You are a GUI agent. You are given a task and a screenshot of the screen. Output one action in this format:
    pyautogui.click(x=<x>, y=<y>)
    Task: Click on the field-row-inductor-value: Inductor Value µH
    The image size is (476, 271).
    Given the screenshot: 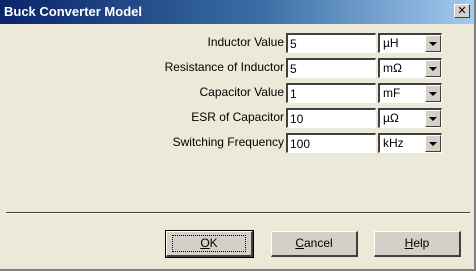 What is the action you would take?
    pyautogui.click(x=238, y=43)
    